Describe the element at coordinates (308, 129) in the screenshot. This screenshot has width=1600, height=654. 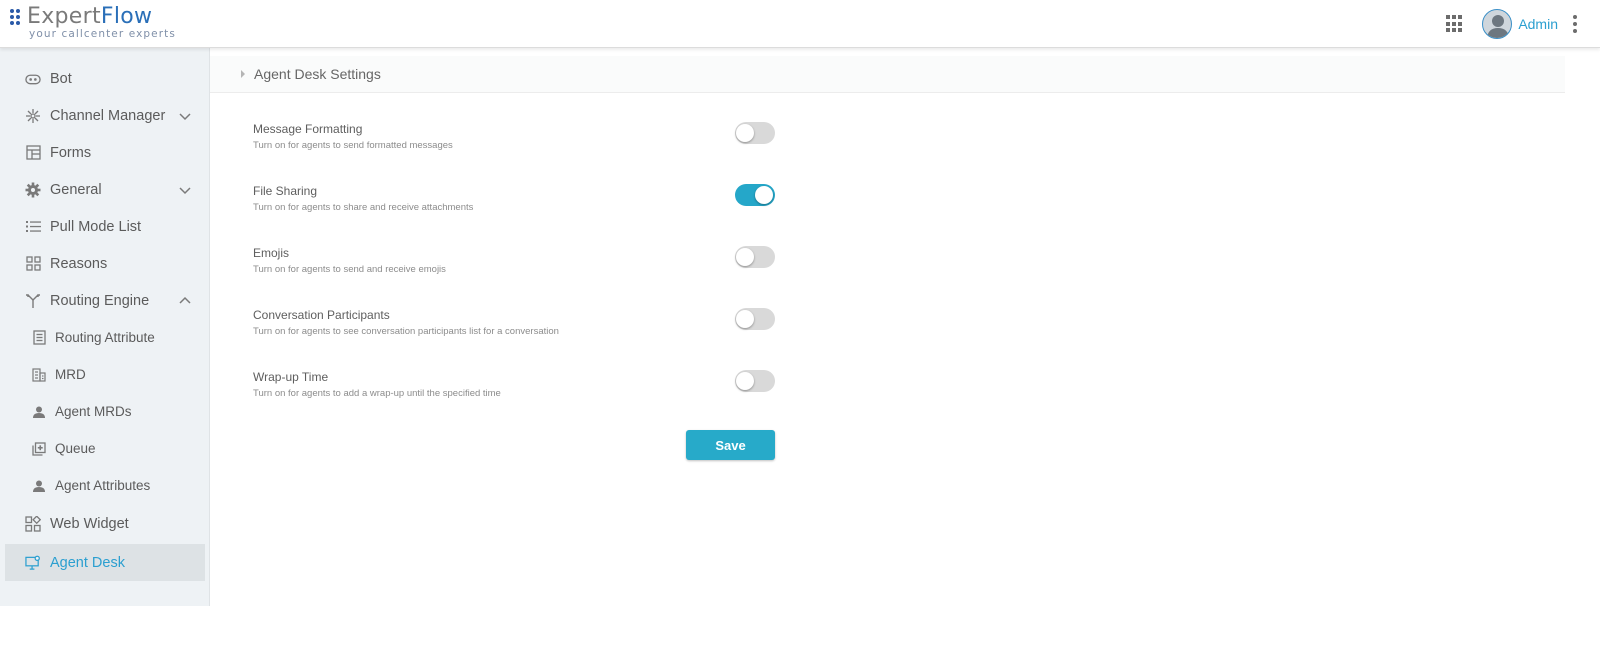
I see `setting-title: Message Formatting` at that location.